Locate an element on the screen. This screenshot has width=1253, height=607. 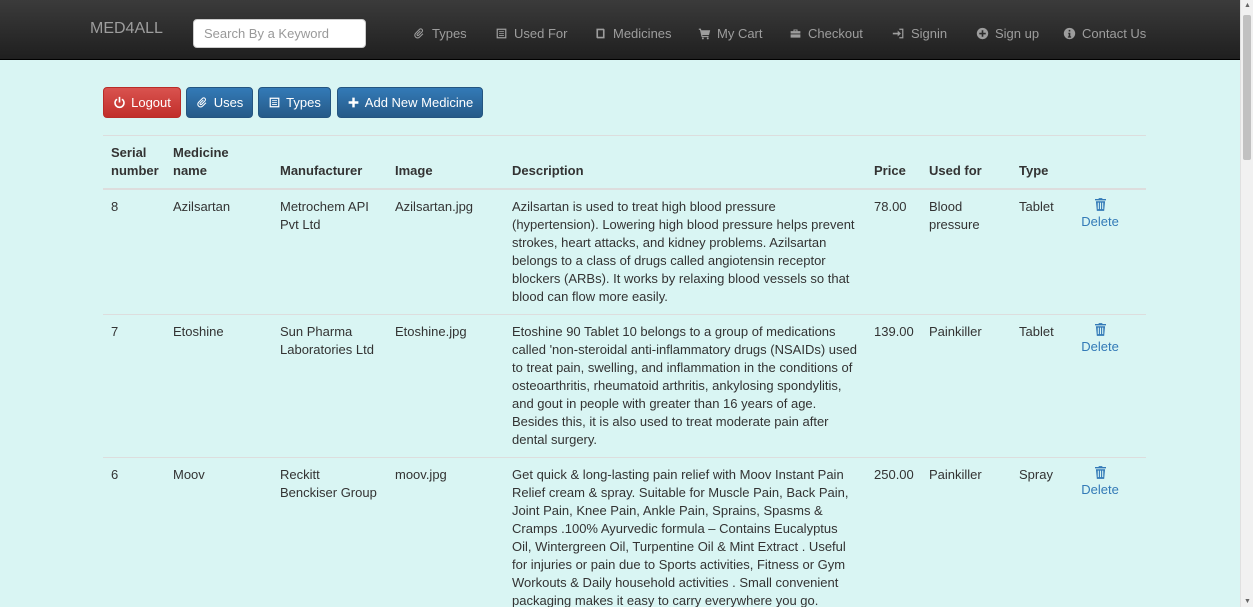
nav-checkout: Checkout is located at coordinates (825, 33).